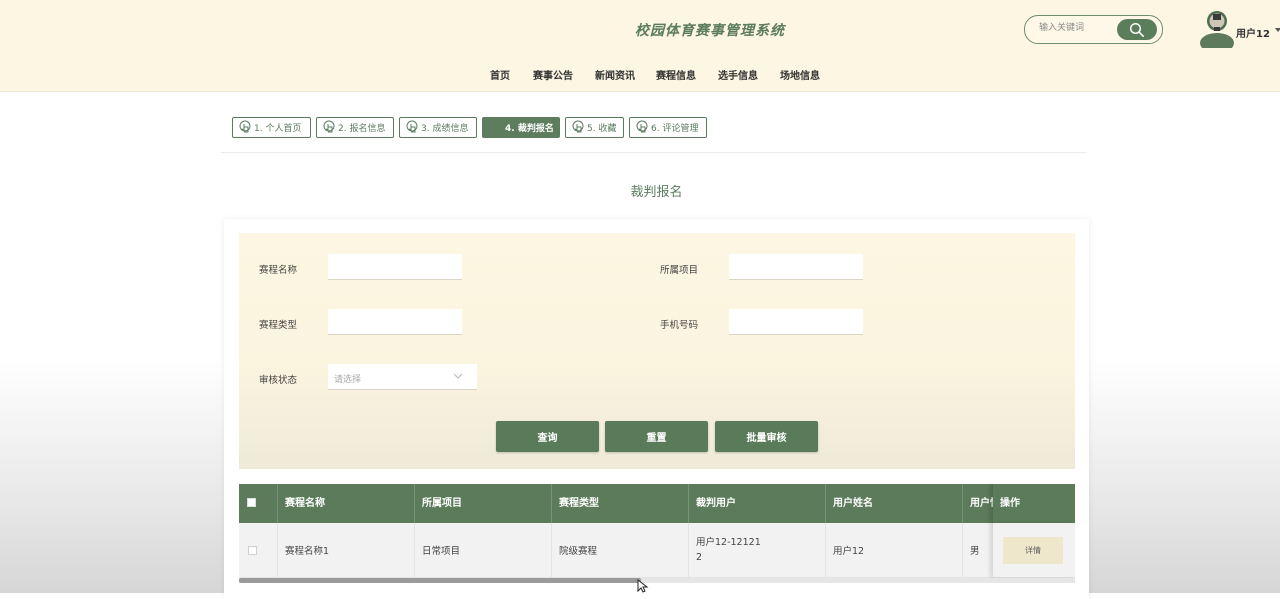  Describe the element at coordinates (602, 129) in the screenshot. I see `tab-label: 5. 收藏` at that location.